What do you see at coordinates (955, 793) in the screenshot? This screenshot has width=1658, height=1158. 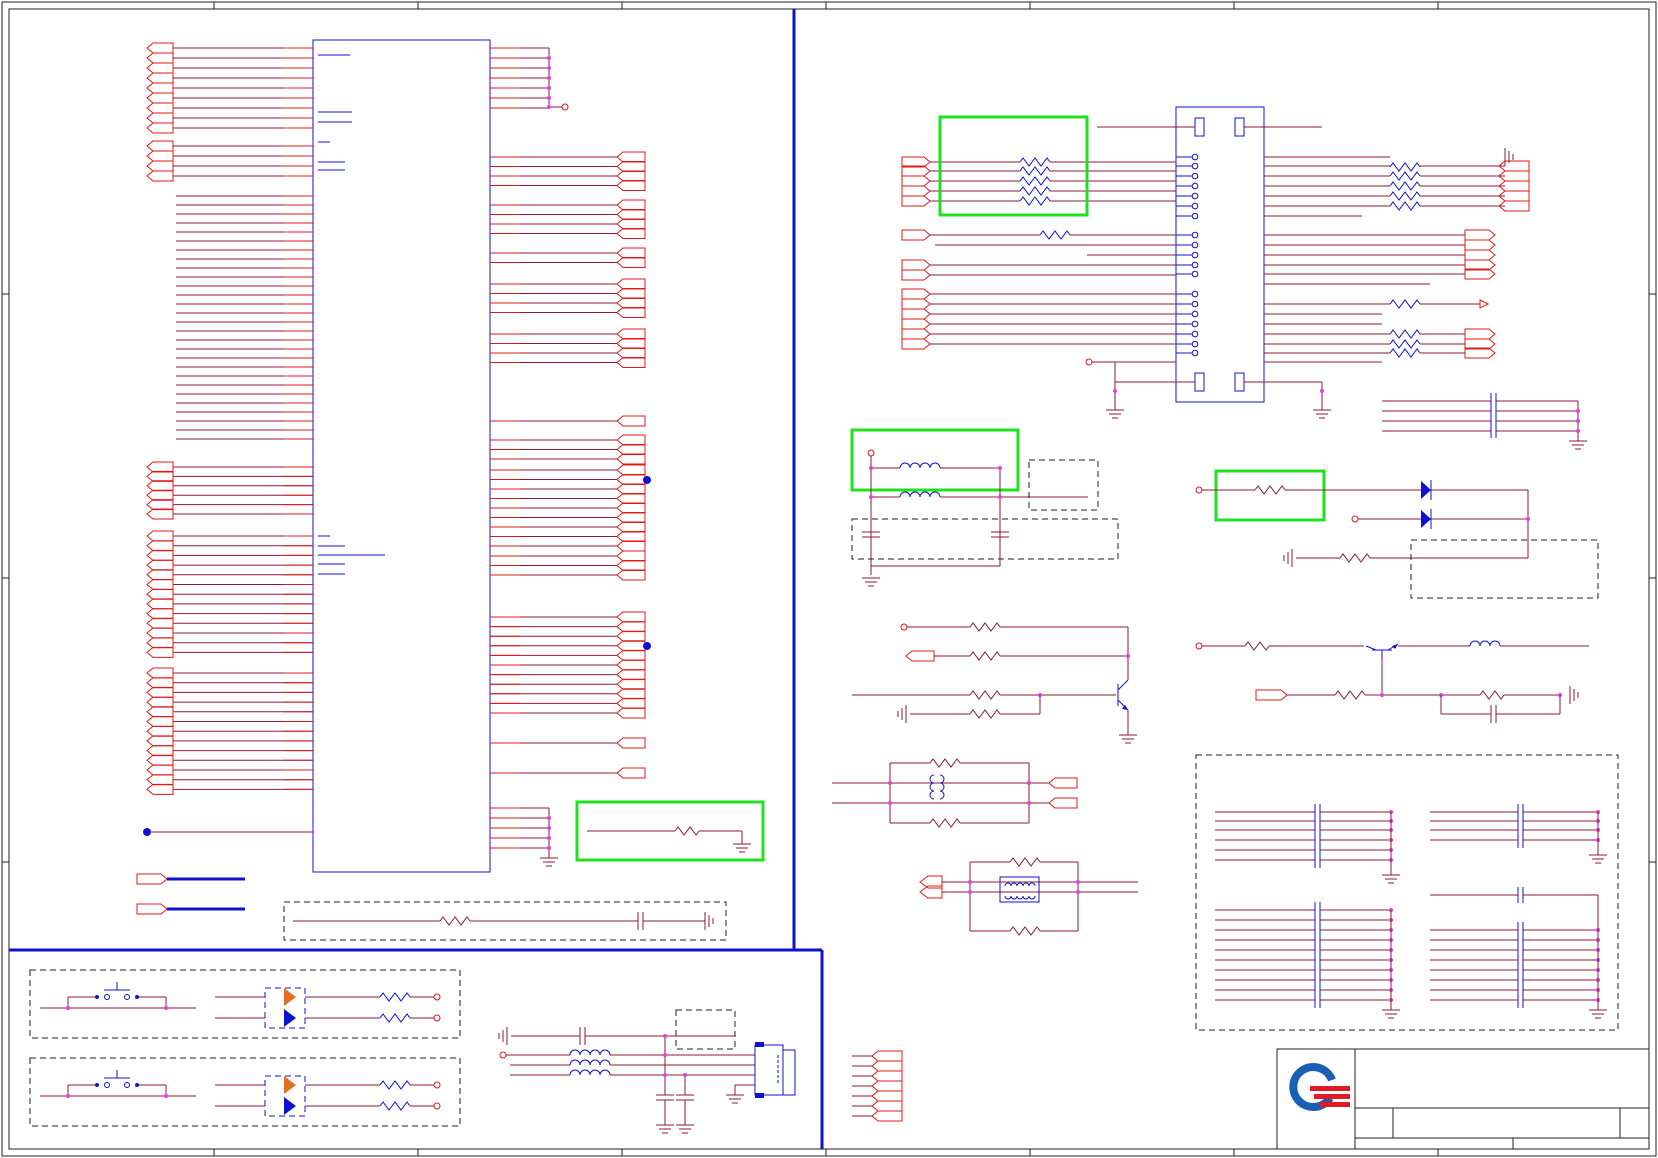 I see `choke-block` at bounding box center [955, 793].